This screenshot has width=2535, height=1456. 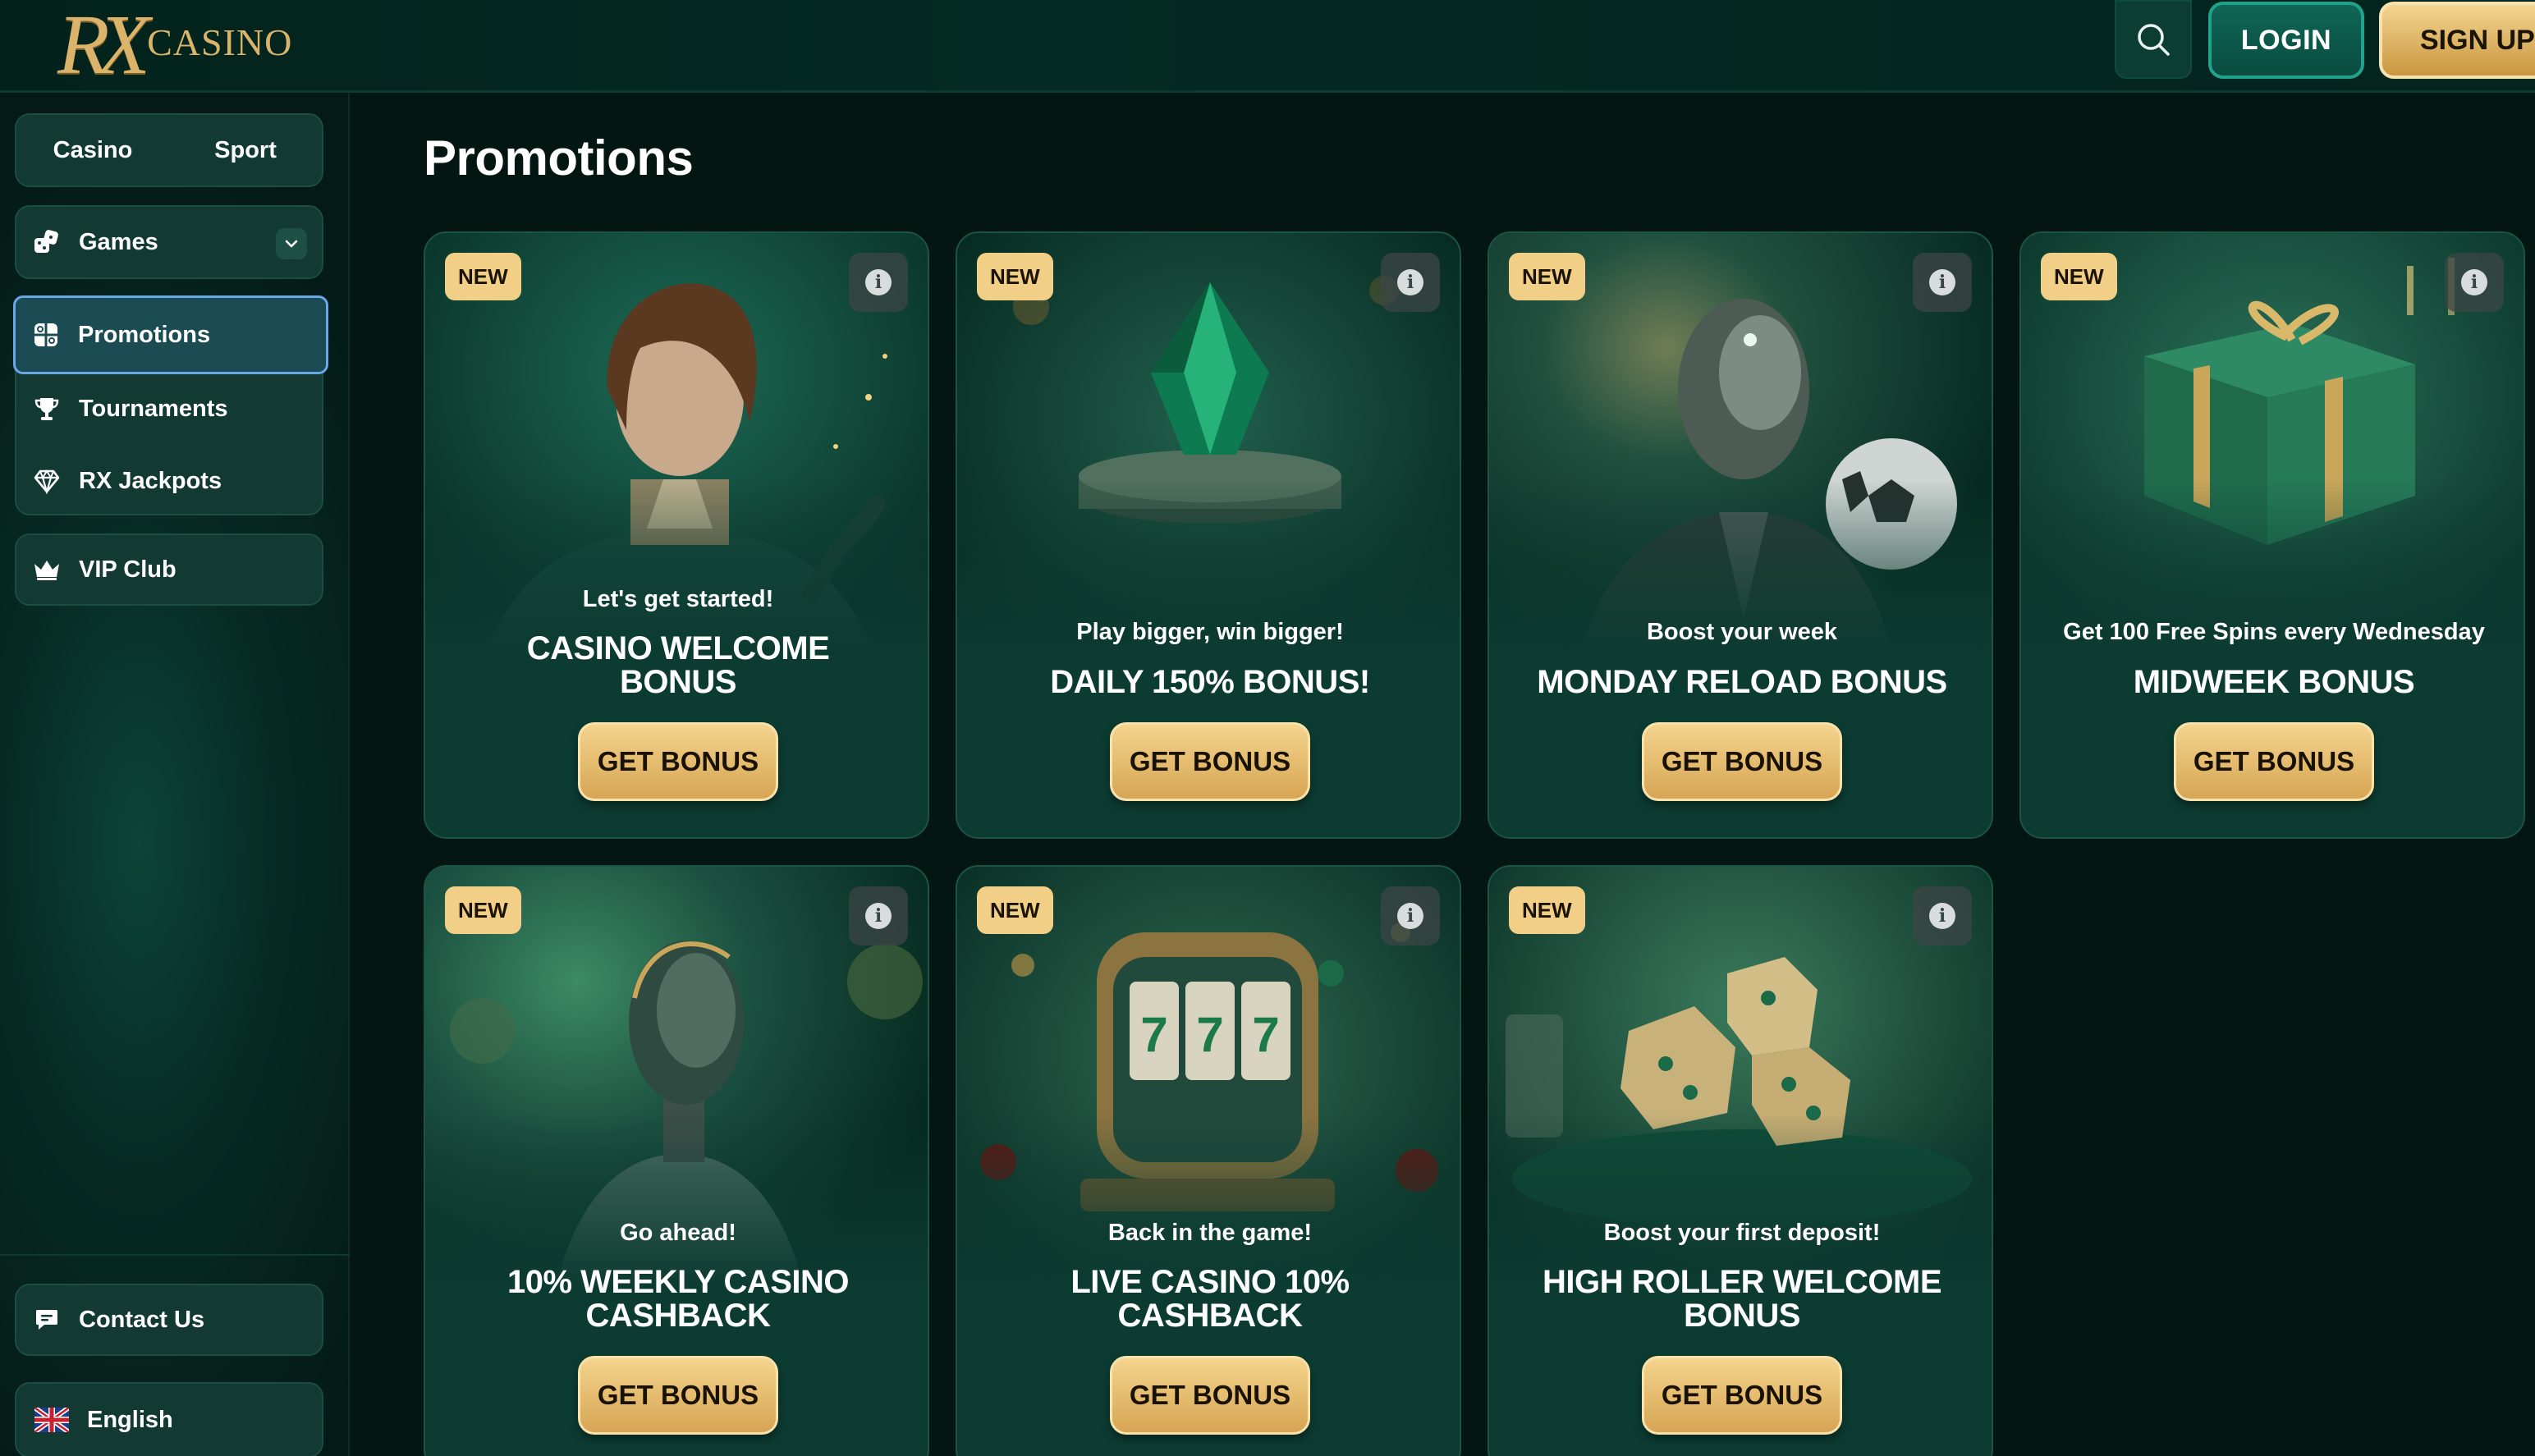 I want to click on uk-flag-icon, so click(x=51, y=1420).